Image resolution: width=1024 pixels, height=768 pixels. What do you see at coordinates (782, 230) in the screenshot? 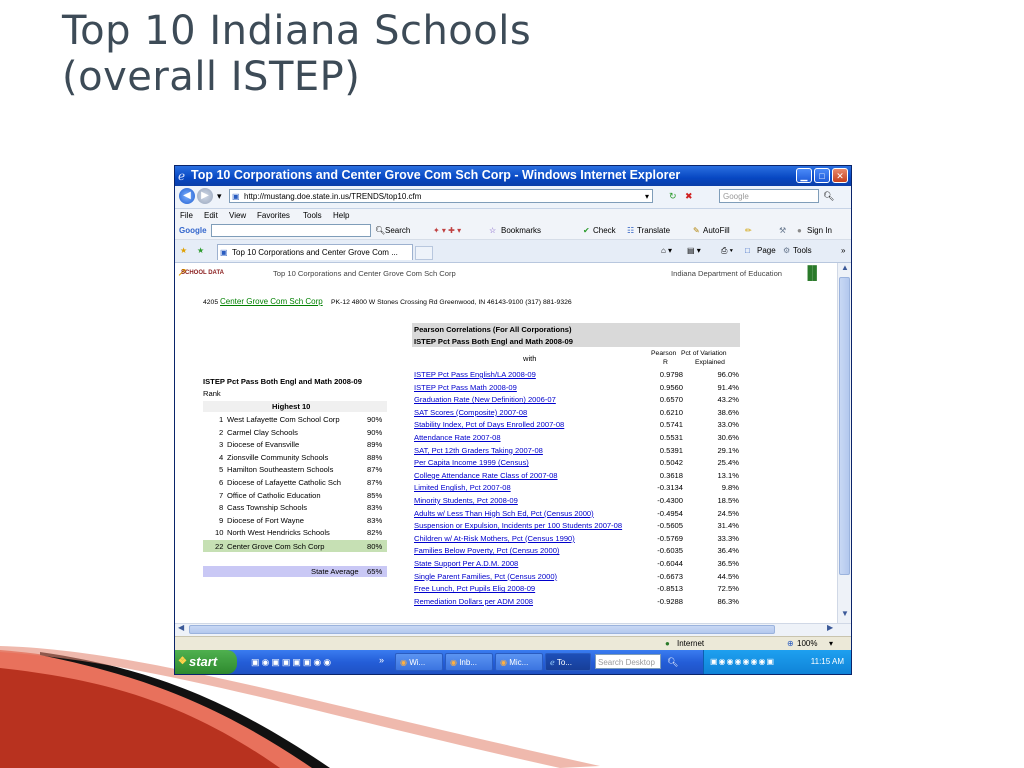
I see `wrench-icon: ⚒` at bounding box center [782, 230].